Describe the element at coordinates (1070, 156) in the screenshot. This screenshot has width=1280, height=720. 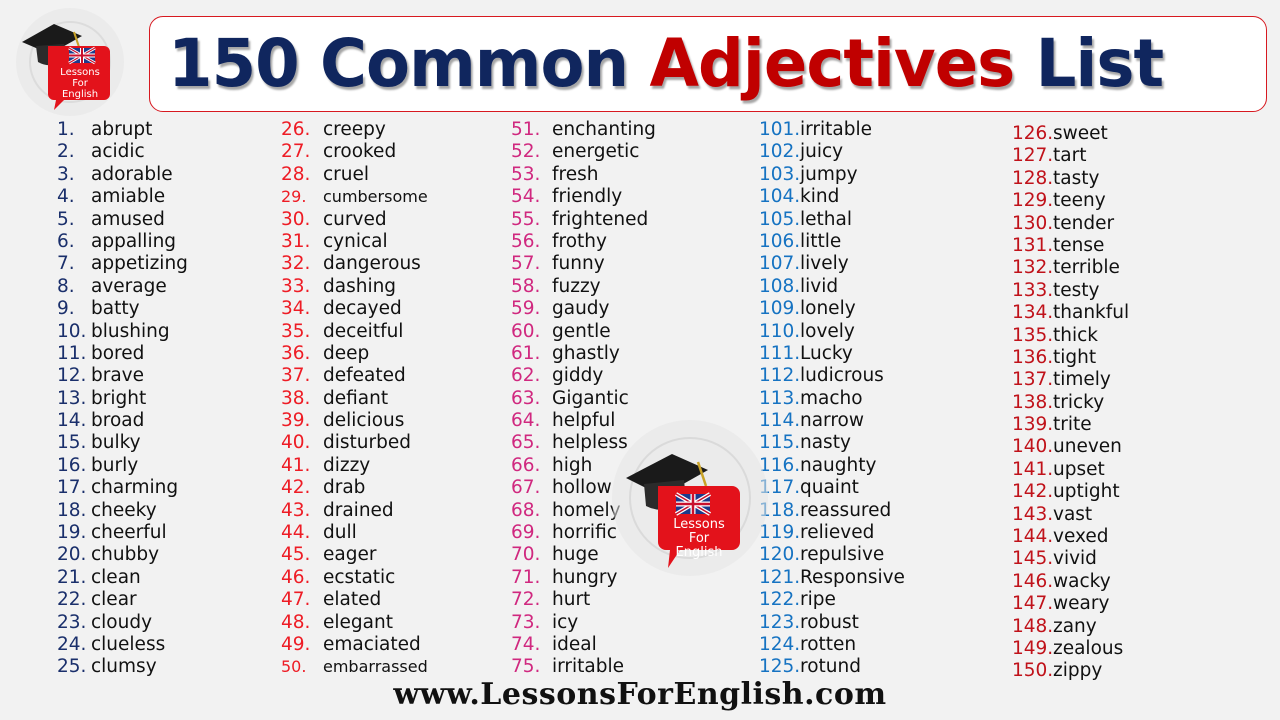
I see `item-word: tart` at that location.